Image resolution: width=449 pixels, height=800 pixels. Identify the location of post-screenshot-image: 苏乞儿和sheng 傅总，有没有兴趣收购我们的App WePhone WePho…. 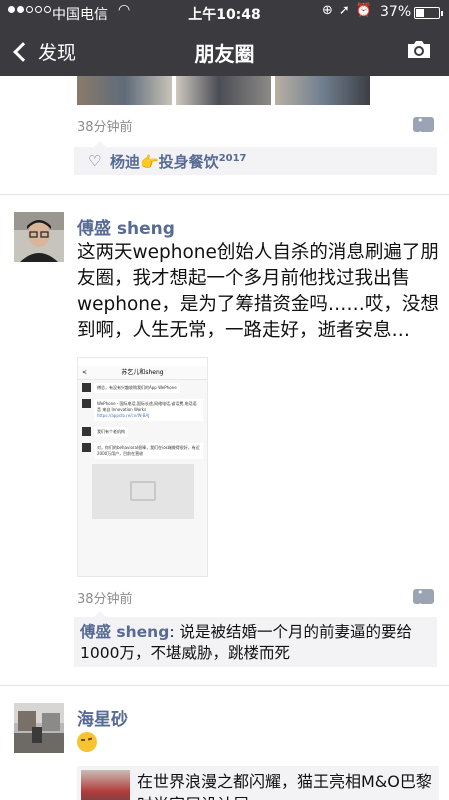
(142, 467).